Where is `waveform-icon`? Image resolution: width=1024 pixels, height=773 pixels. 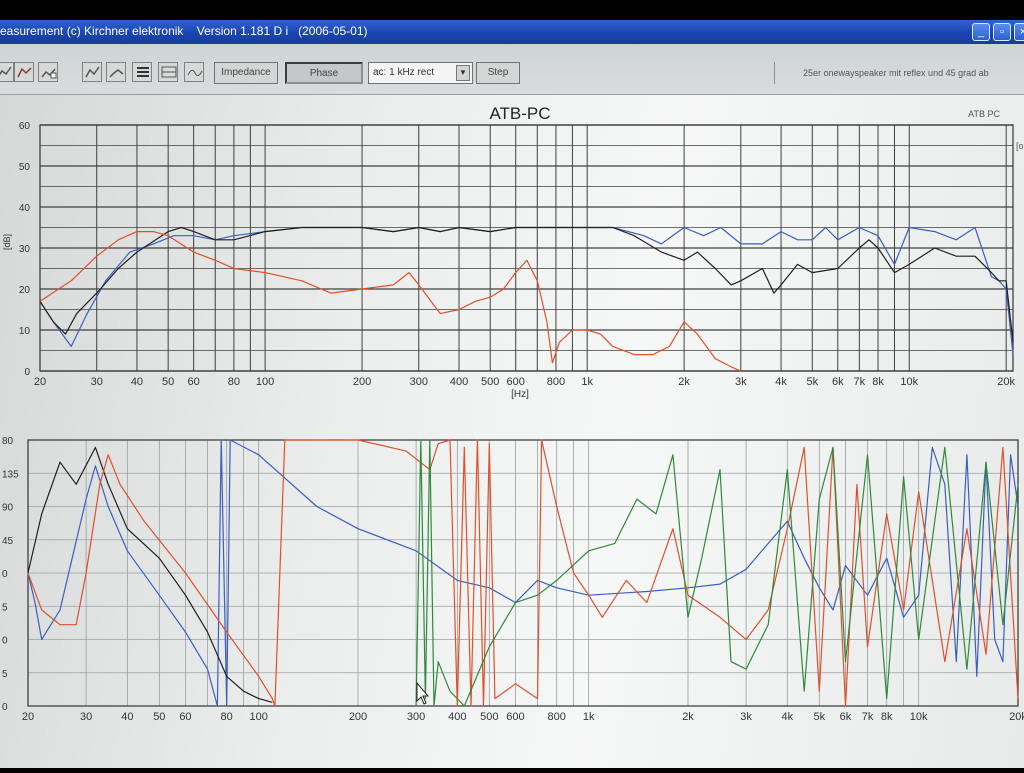
waveform-icon is located at coordinates (194, 72).